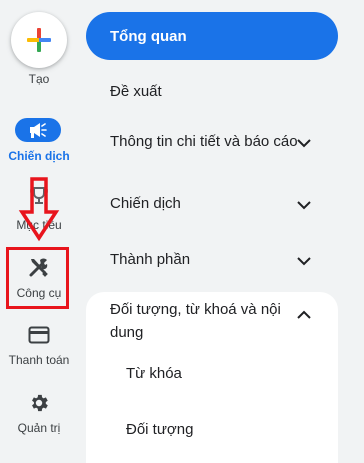 This screenshot has width=364, height=463. What do you see at coordinates (154, 373) in the screenshot?
I see `submenu-item-keywords: Từ khóa` at bounding box center [154, 373].